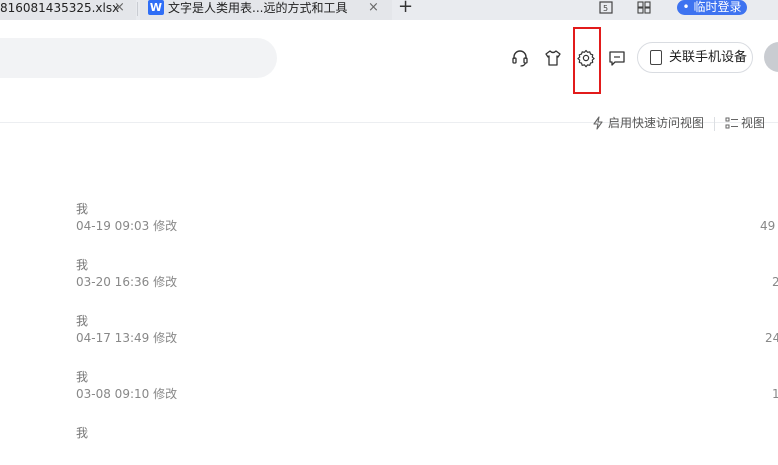 Image resolution: width=778 pixels, height=465 pixels. What do you see at coordinates (389, 277) in the screenshot?
I see `list-item: 我 03-20 16:36 修改 2` at bounding box center [389, 277].